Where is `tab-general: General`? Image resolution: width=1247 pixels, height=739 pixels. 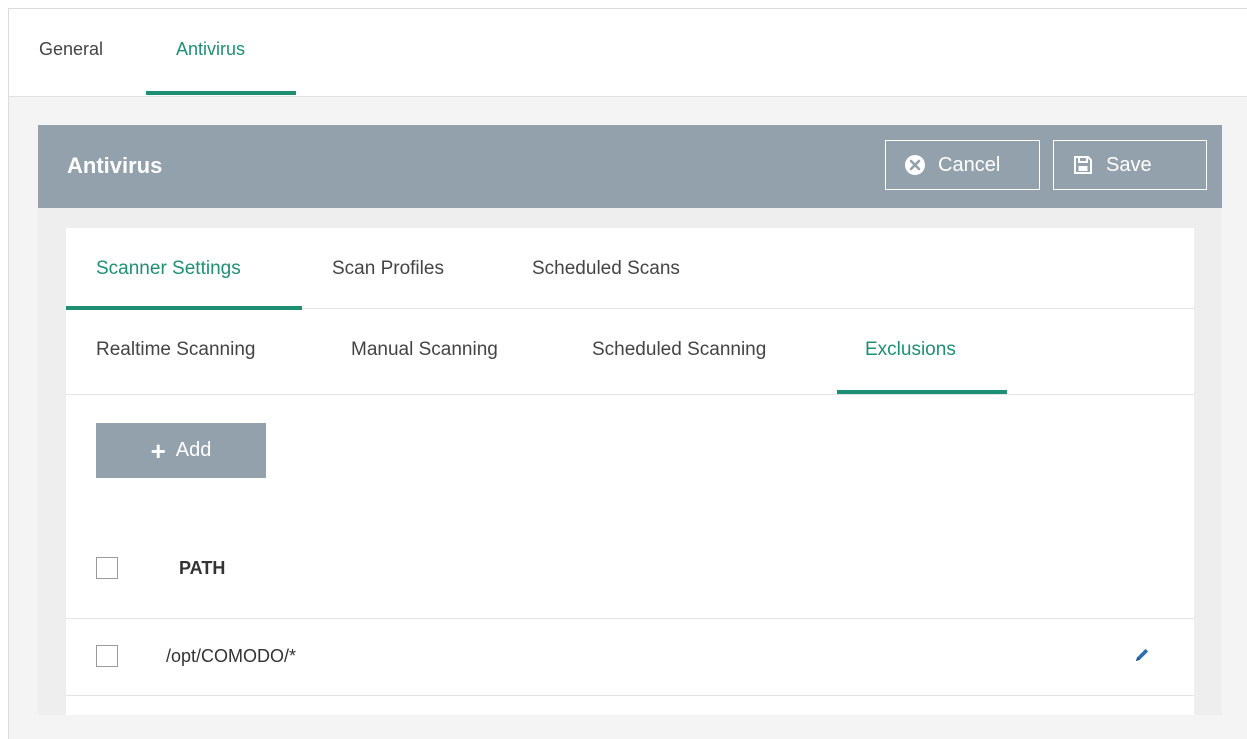
tab-general: General is located at coordinates (71, 49).